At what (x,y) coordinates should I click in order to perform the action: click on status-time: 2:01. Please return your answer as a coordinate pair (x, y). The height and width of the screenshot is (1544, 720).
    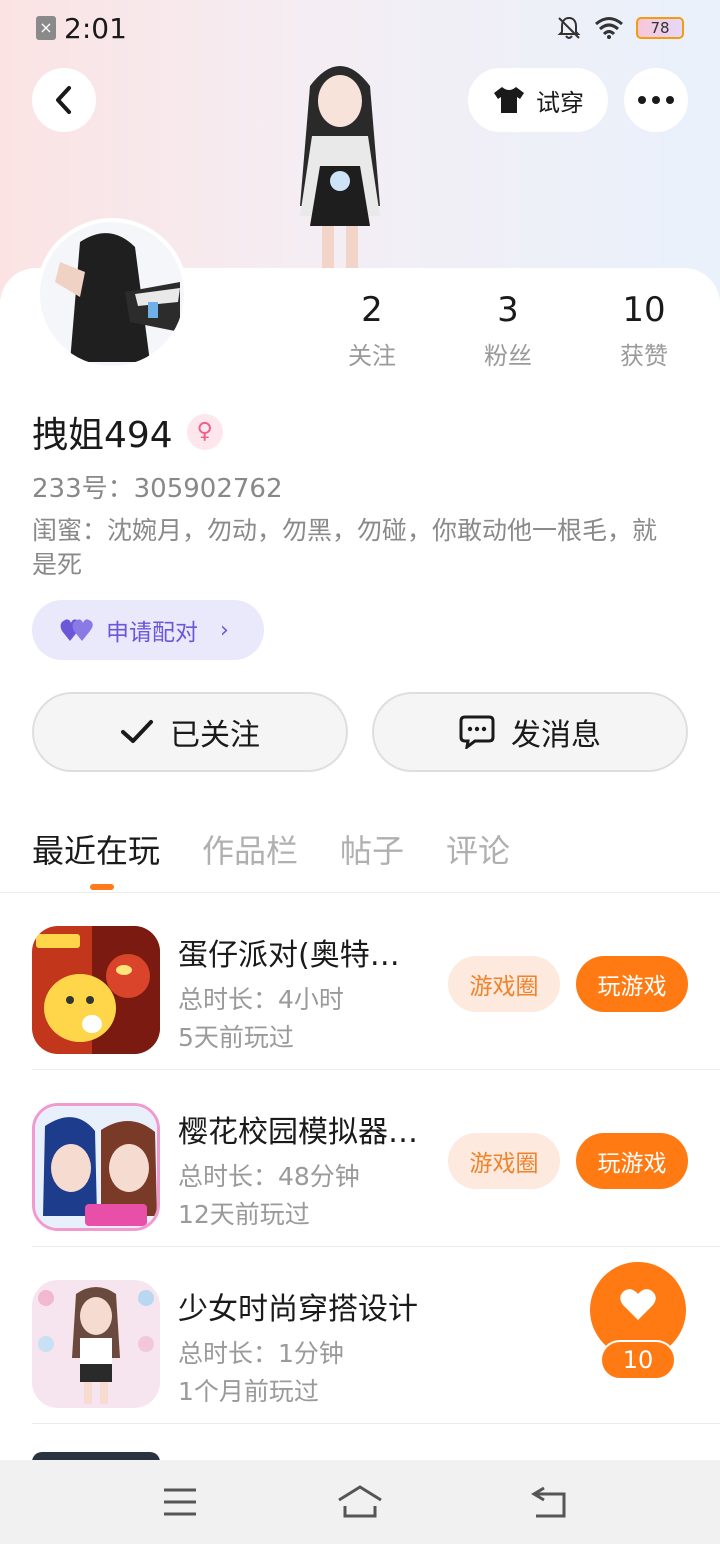
    Looking at the image, I should click on (95, 28).